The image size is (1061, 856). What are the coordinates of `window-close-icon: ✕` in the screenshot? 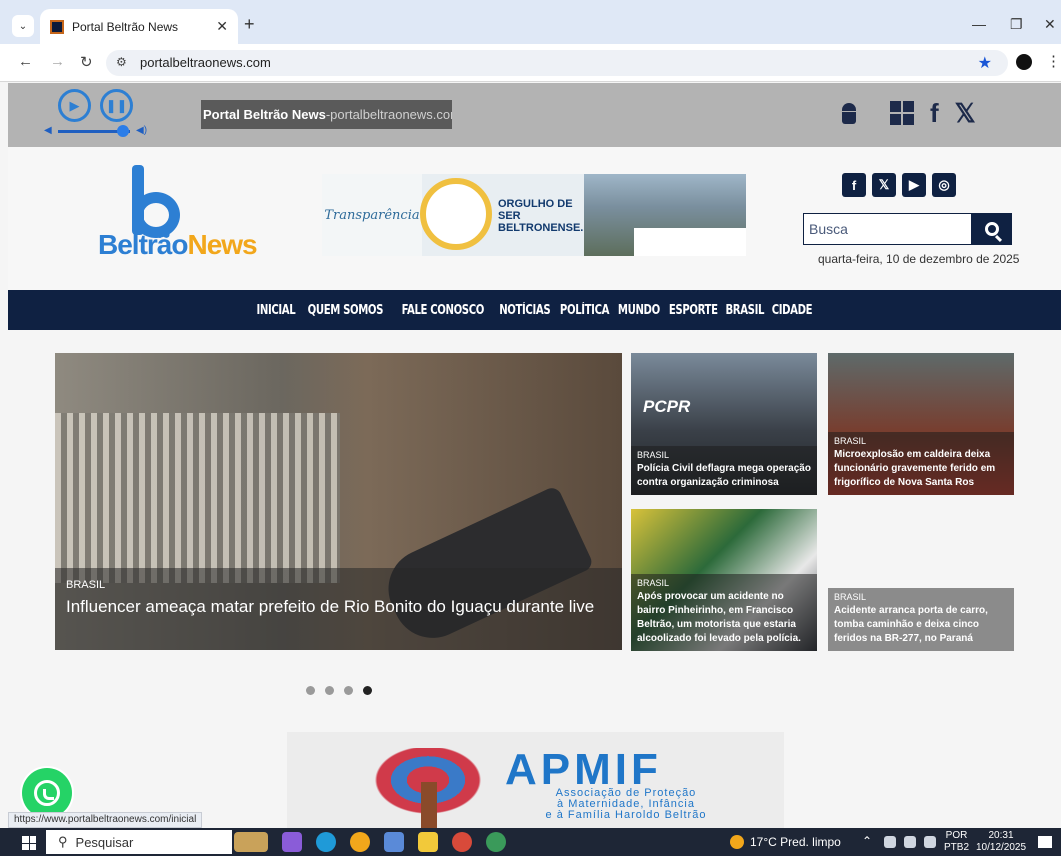 It's located at (1050, 24).